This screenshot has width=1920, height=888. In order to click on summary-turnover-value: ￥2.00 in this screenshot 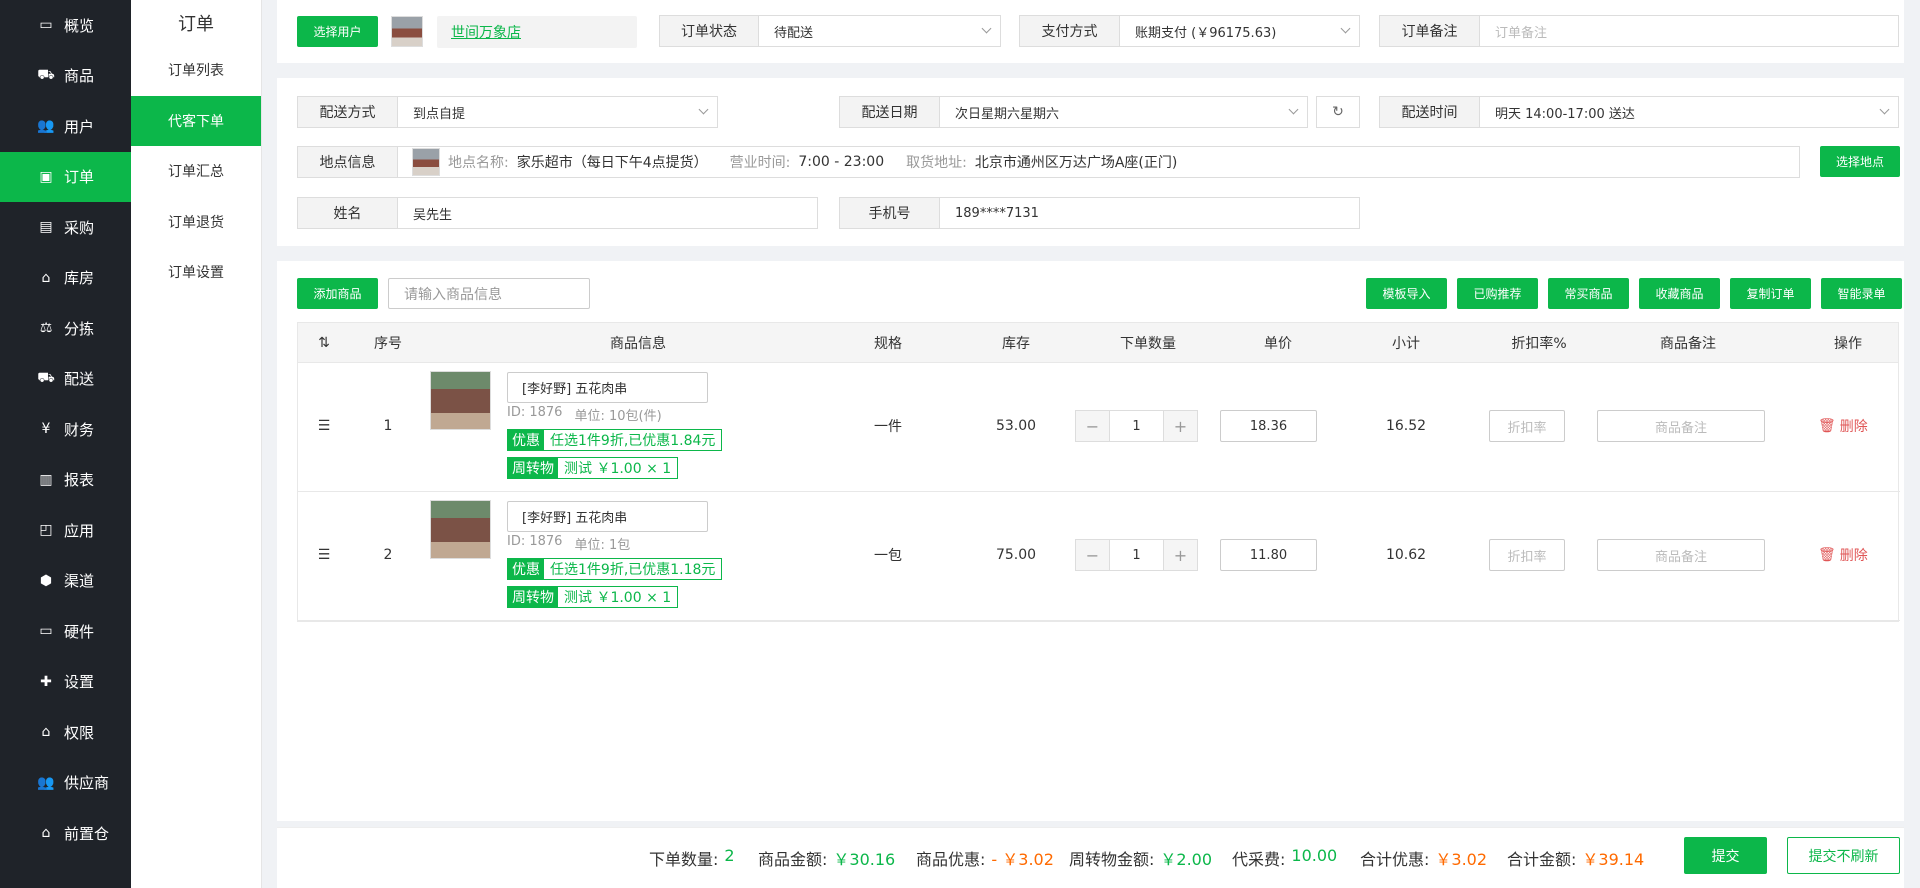, I will do `click(1186, 859)`.